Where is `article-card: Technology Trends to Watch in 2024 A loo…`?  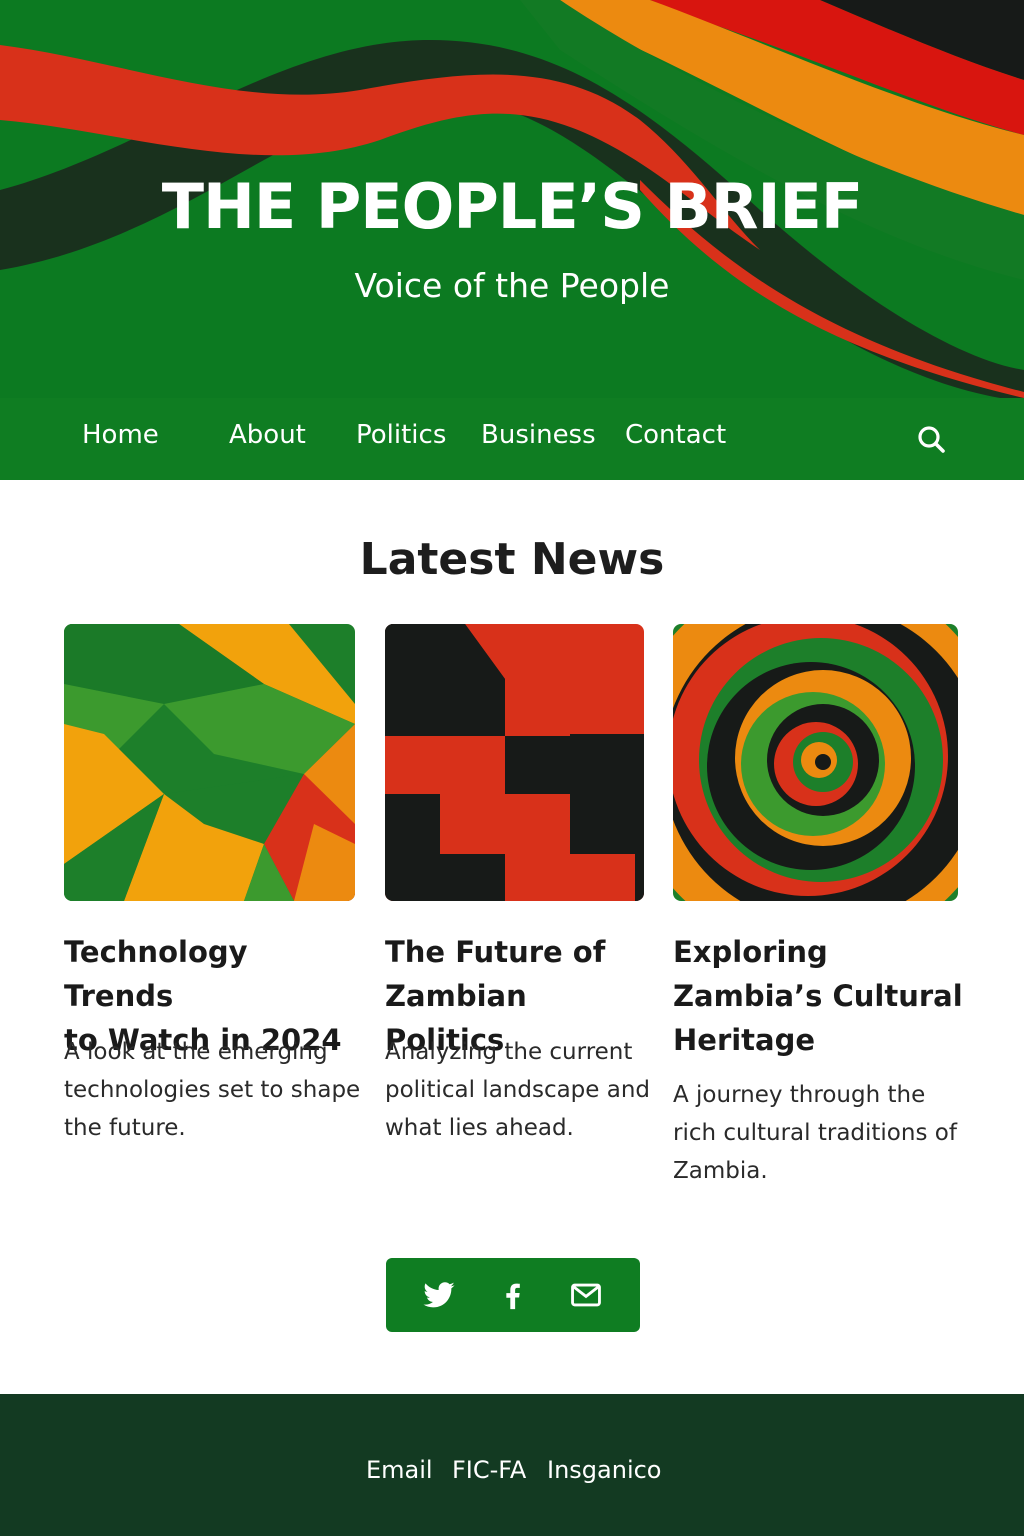
article-card: Technology Trends to Watch in 2024 A loo… is located at coordinates (212, 882).